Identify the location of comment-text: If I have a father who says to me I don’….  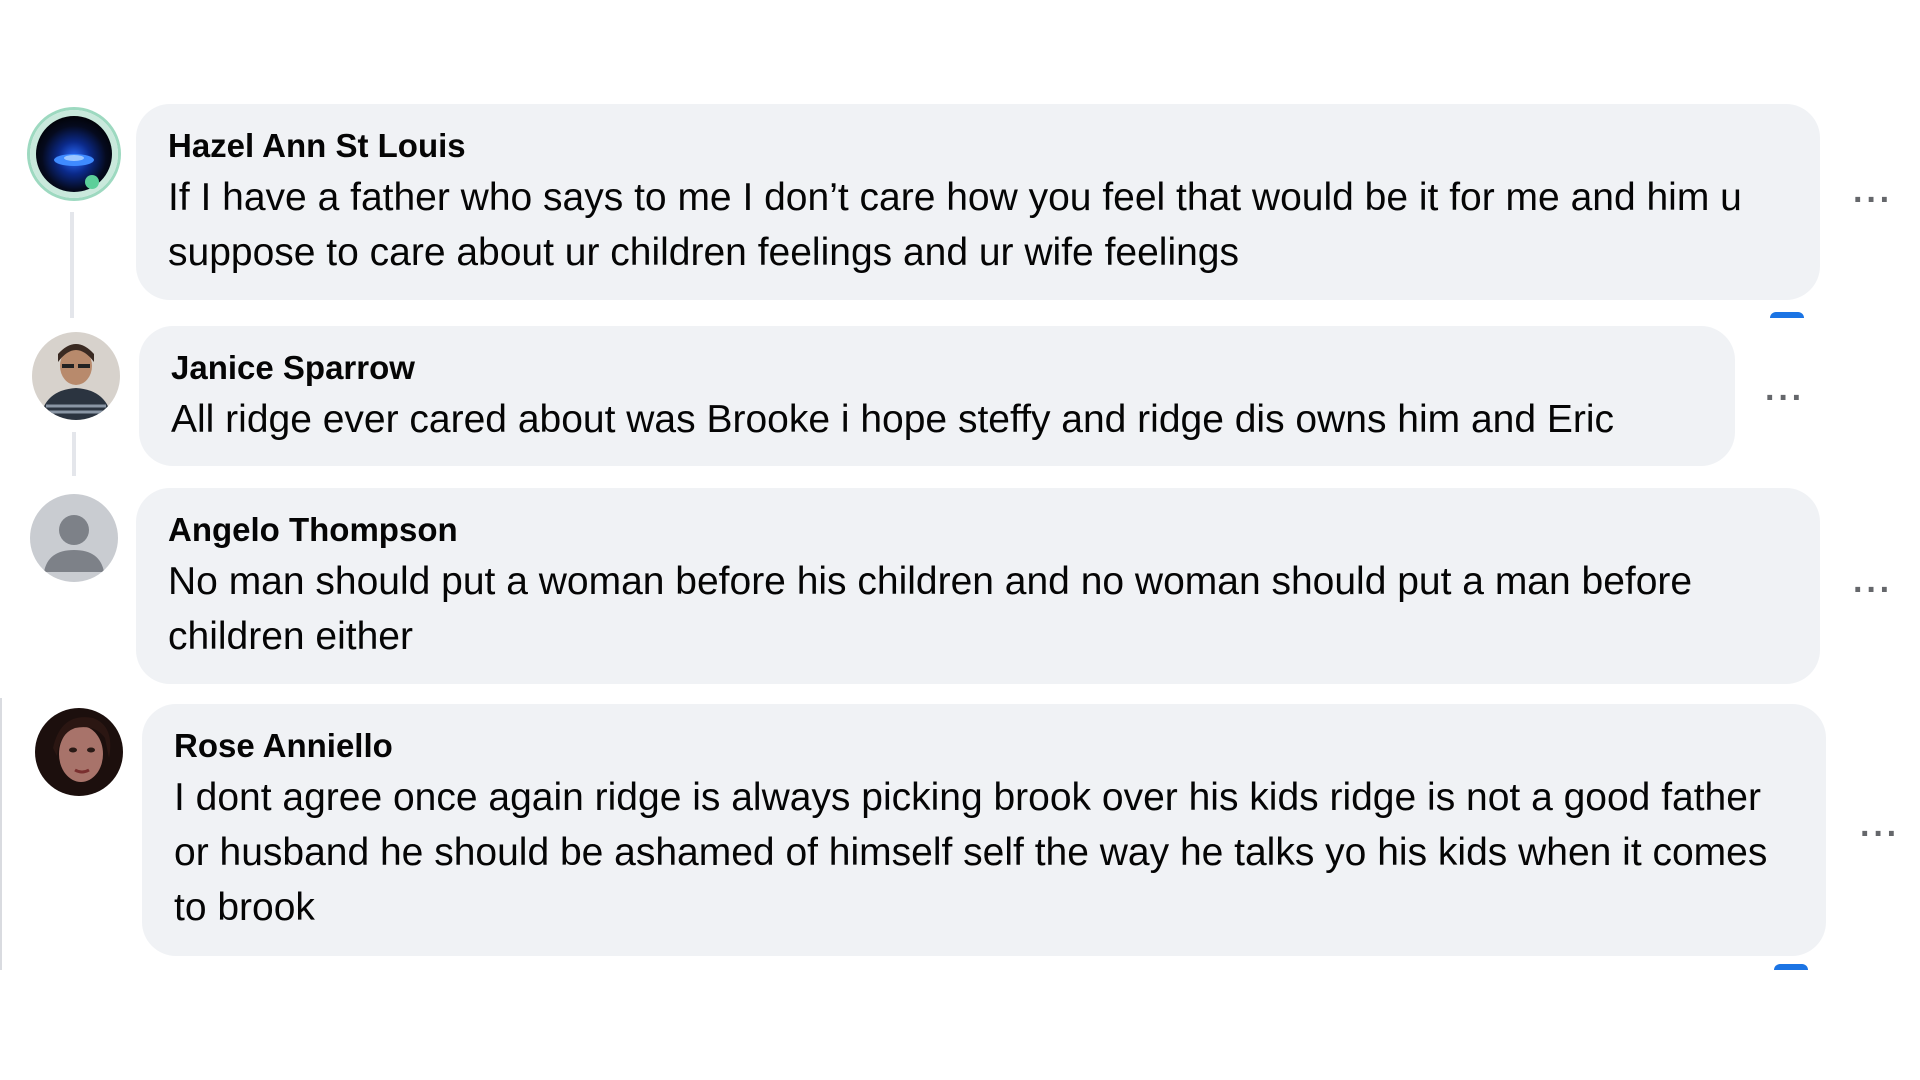
(955, 225).